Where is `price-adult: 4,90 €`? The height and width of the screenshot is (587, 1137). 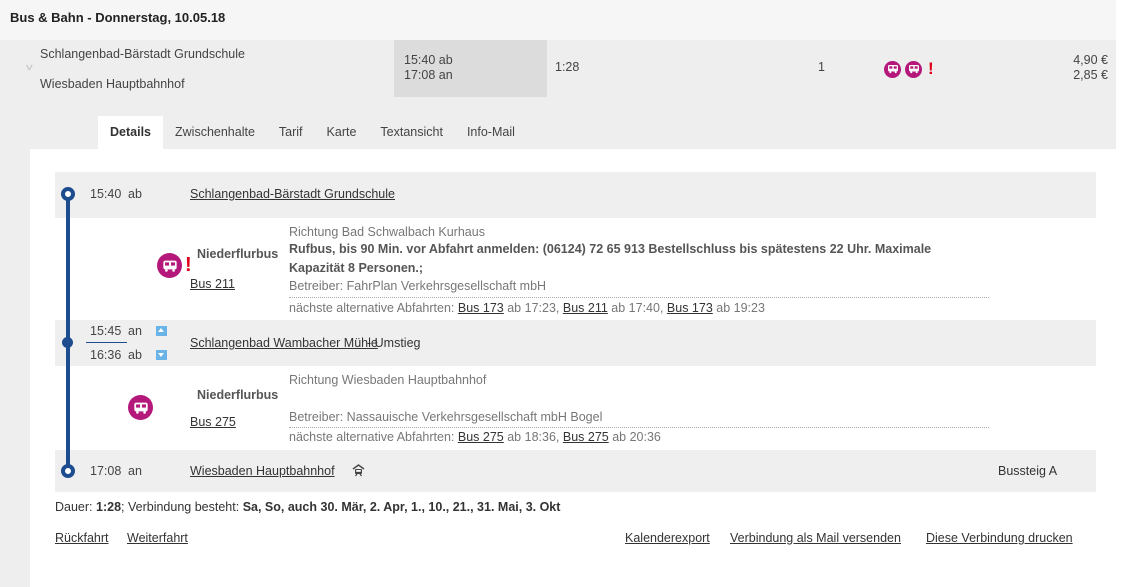 price-adult: 4,90 € is located at coordinates (1090, 60).